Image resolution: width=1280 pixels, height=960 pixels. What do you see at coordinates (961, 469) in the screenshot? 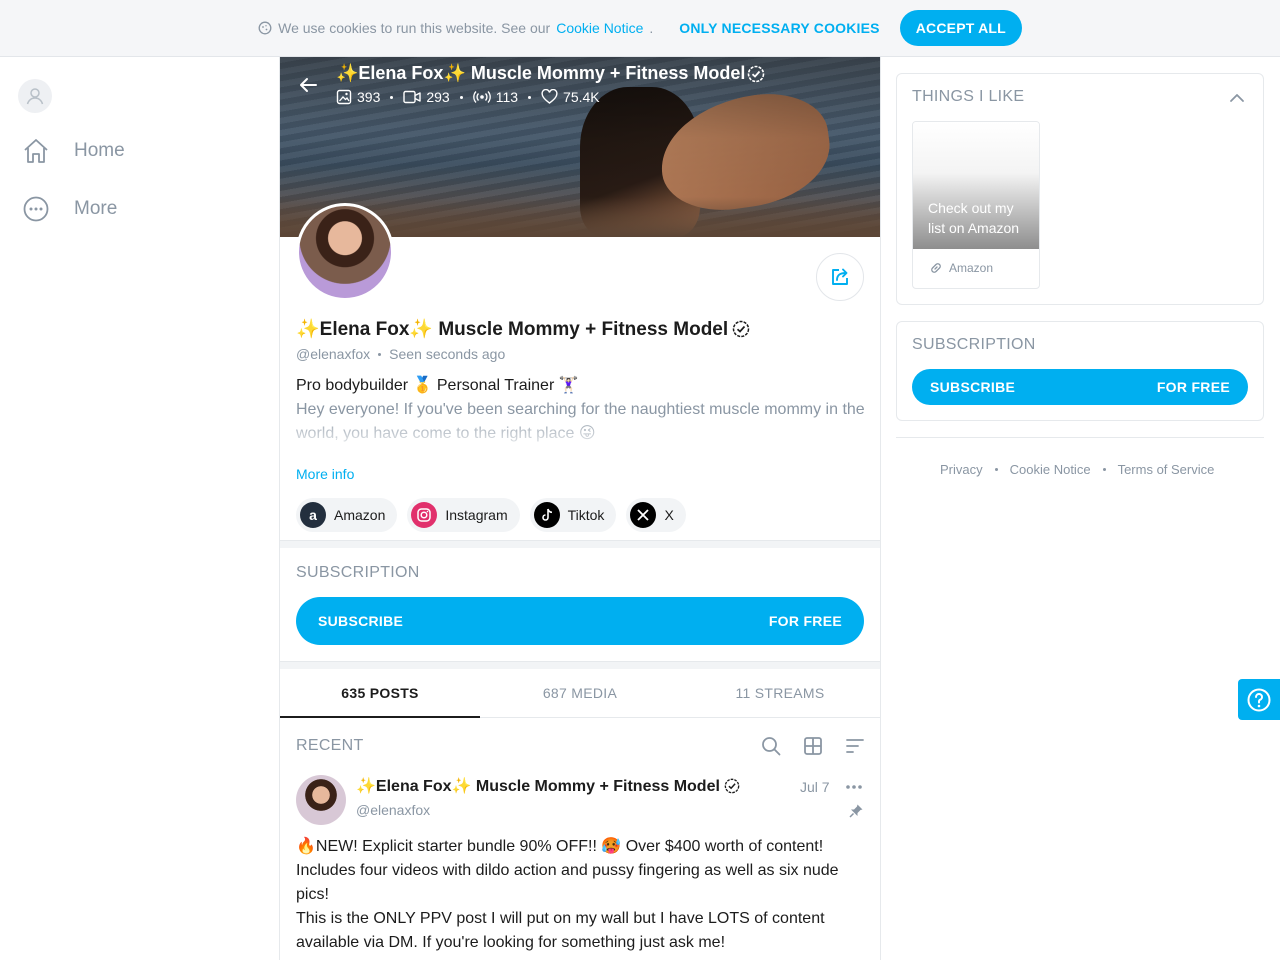
I see `footer-privacy-link: Privacy` at bounding box center [961, 469].